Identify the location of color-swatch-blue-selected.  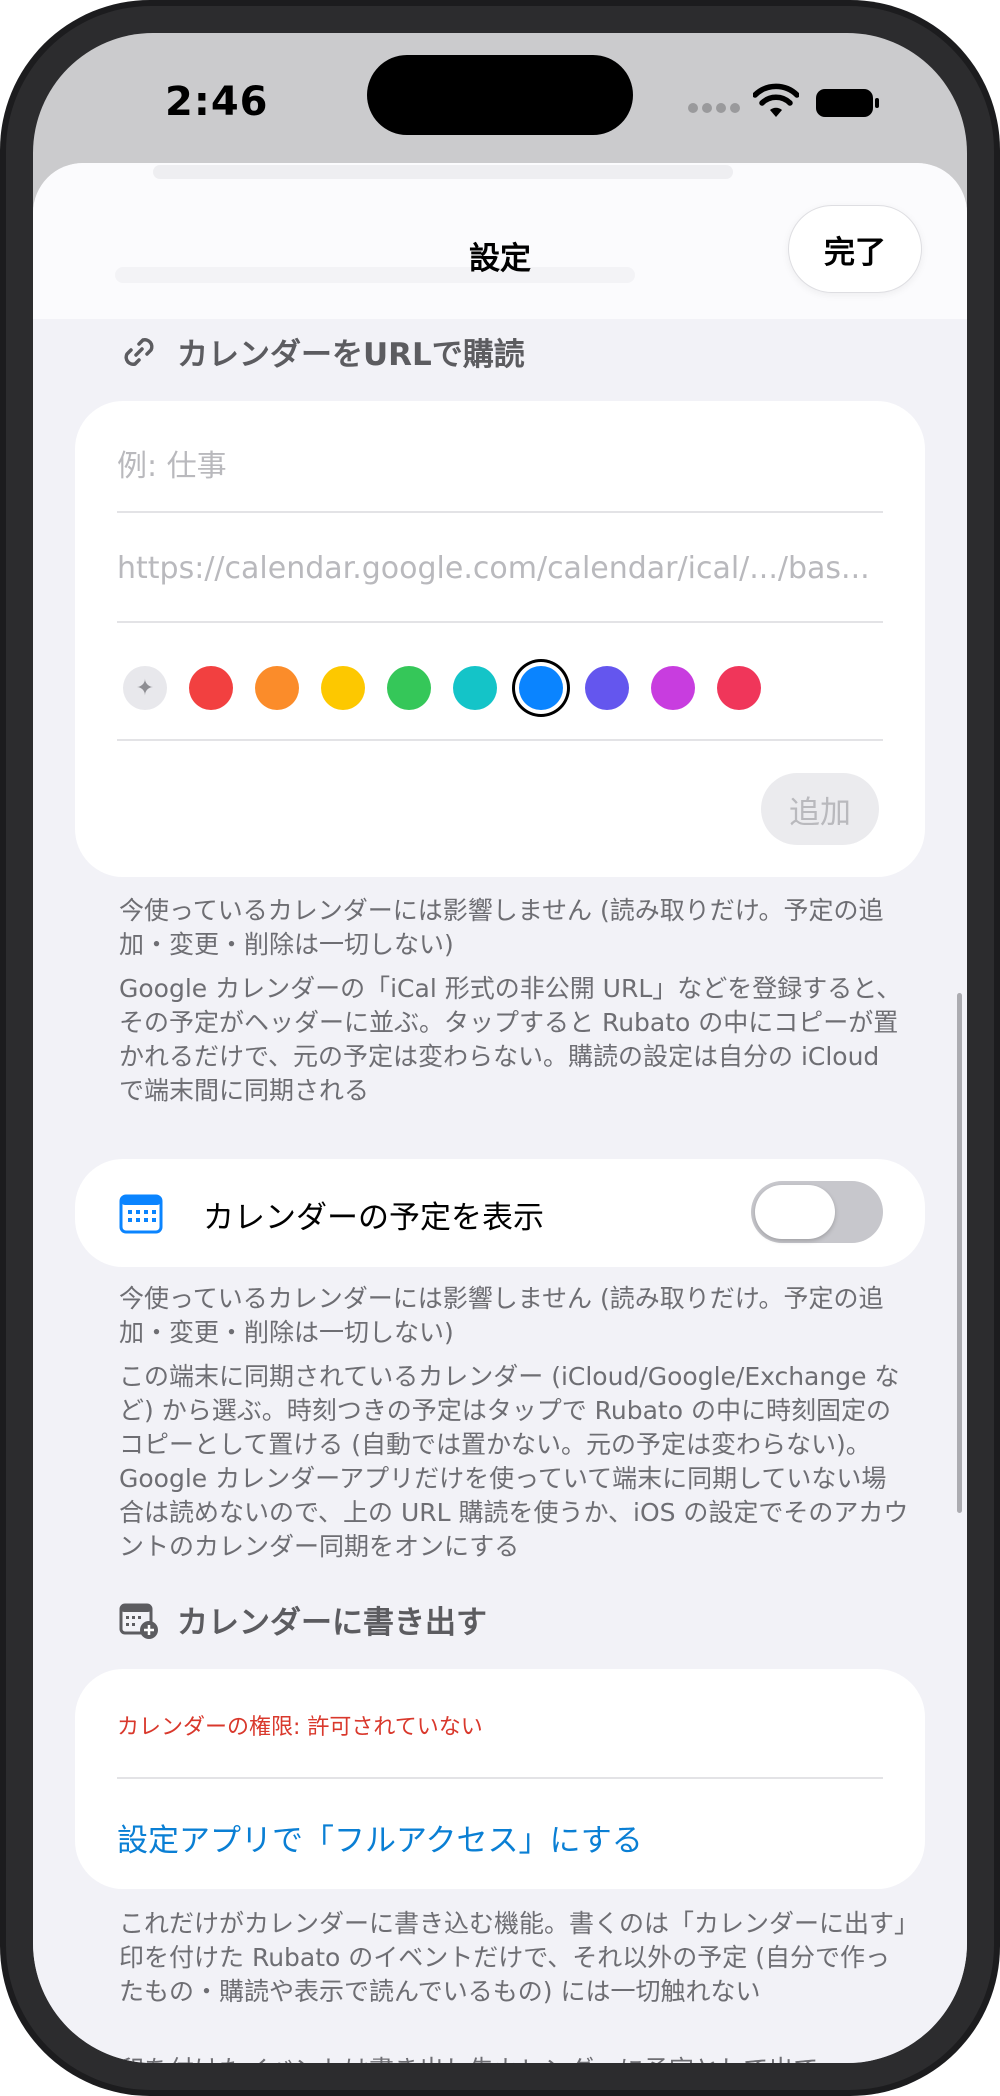
(541, 688).